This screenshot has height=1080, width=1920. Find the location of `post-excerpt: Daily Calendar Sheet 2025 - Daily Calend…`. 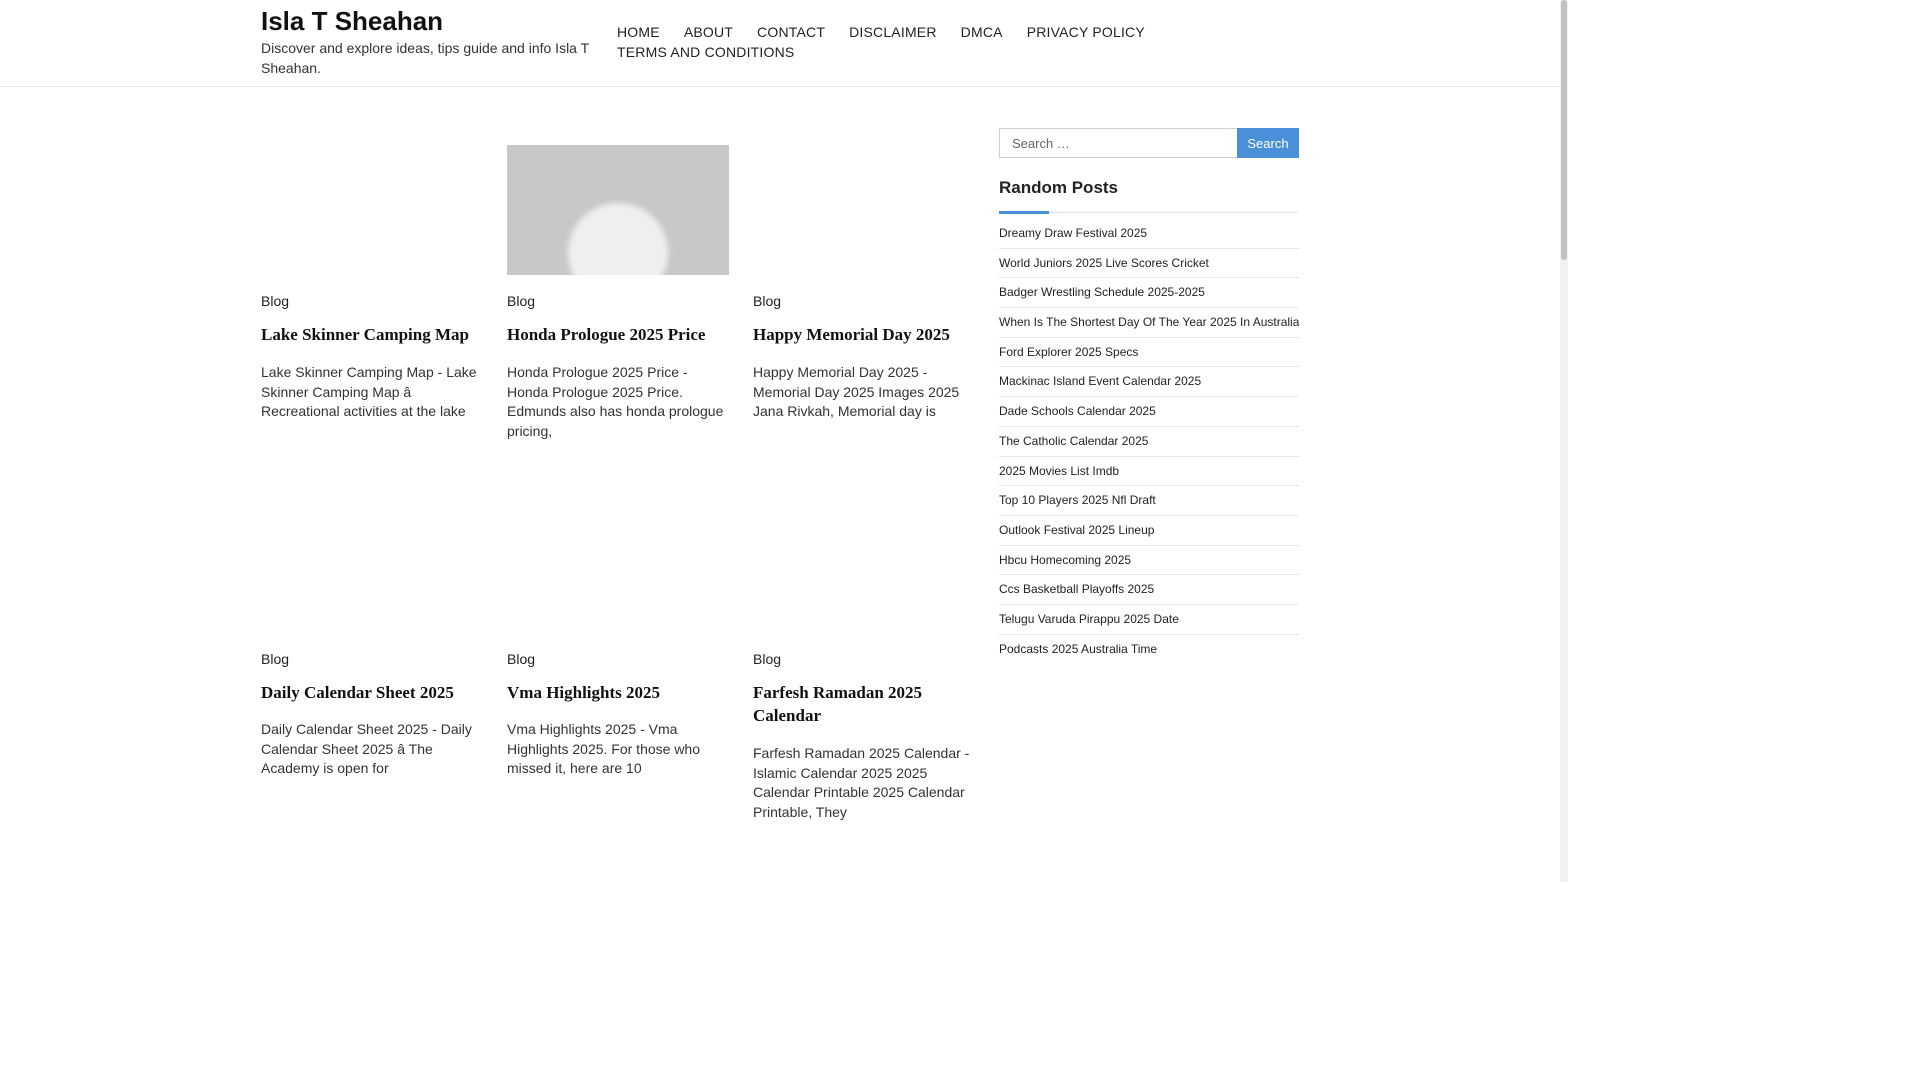

post-excerpt: Daily Calendar Sheet 2025 - Daily Calend… is located at coordinates (366, 748).